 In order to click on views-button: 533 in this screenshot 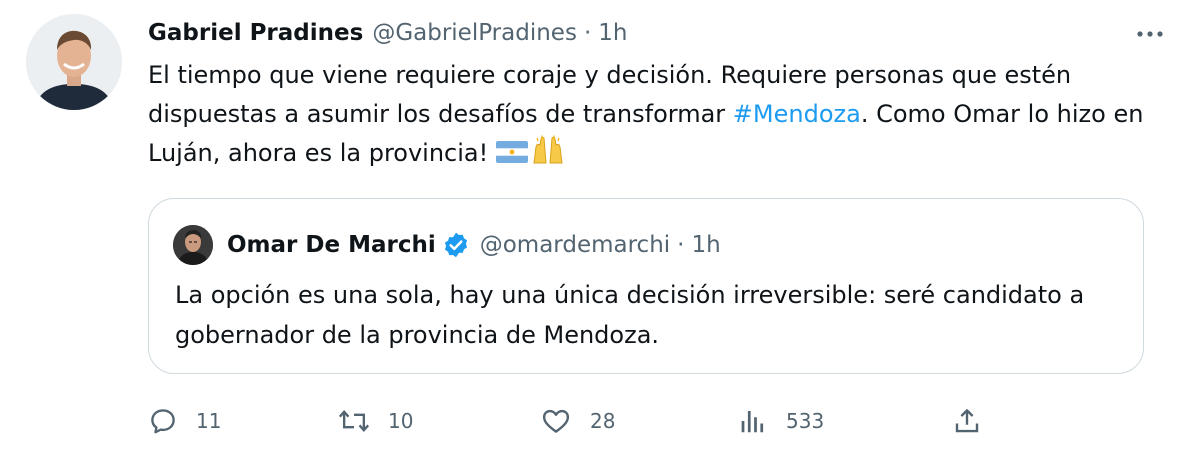, I will do `click(781, 421)`.